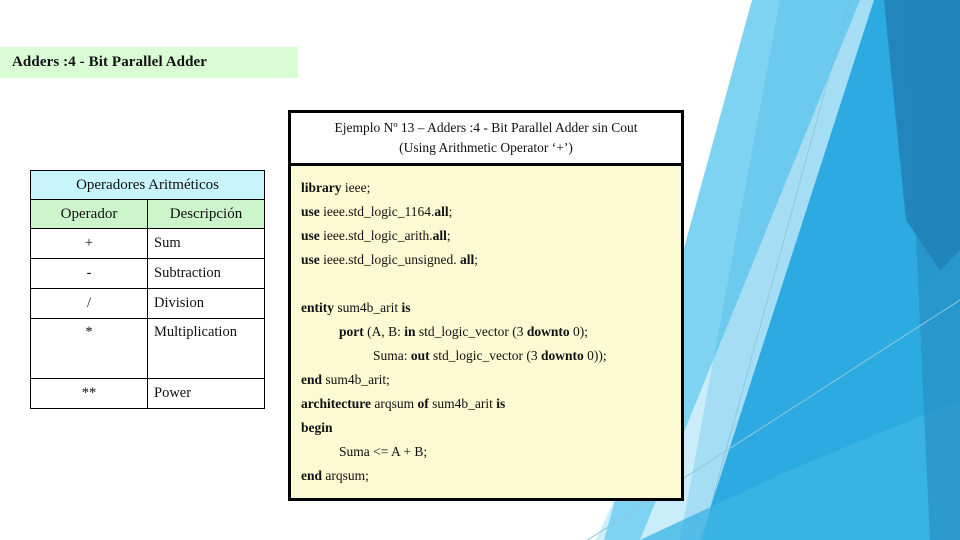  Describe the element at coordinates (410, 332) in the screenshot. I see `code-keyword: in` at that location.